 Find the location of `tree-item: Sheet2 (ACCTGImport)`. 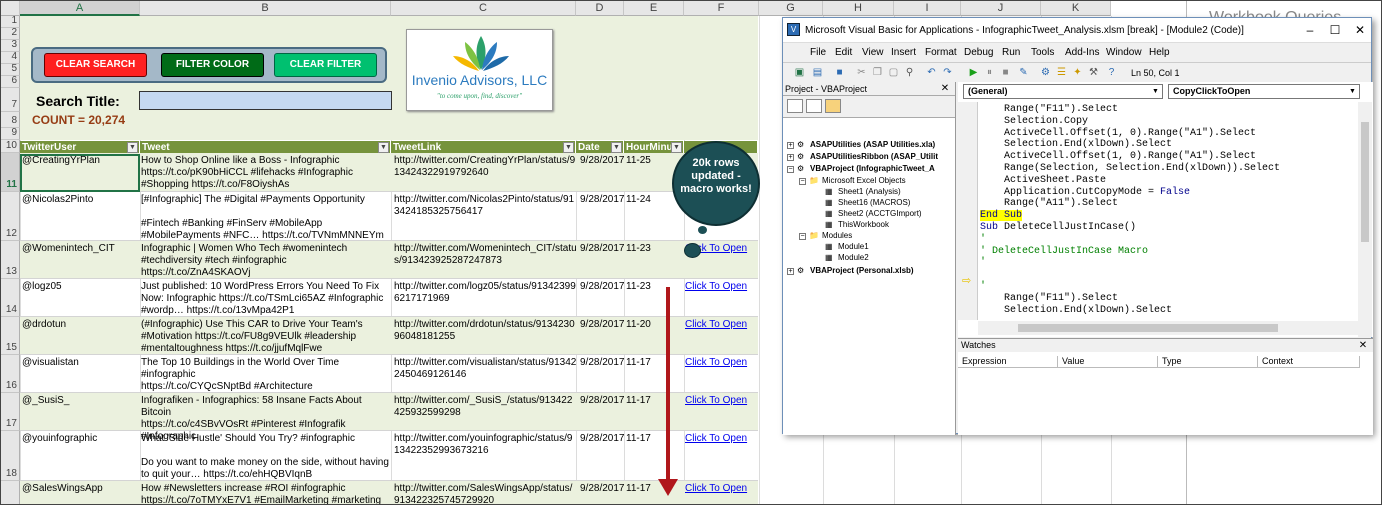

tree-item: Sheet2 (ACCTGImport) is located at coordinates (880, 214).